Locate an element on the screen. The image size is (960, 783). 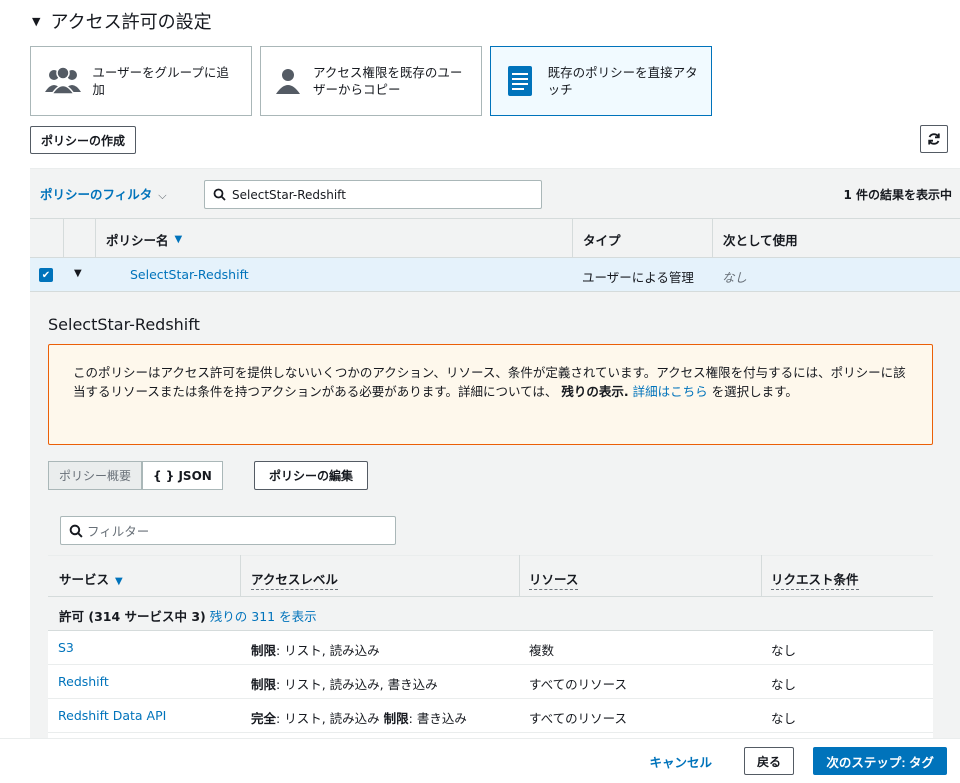
refresh-button is located at coordinates (934, 139).